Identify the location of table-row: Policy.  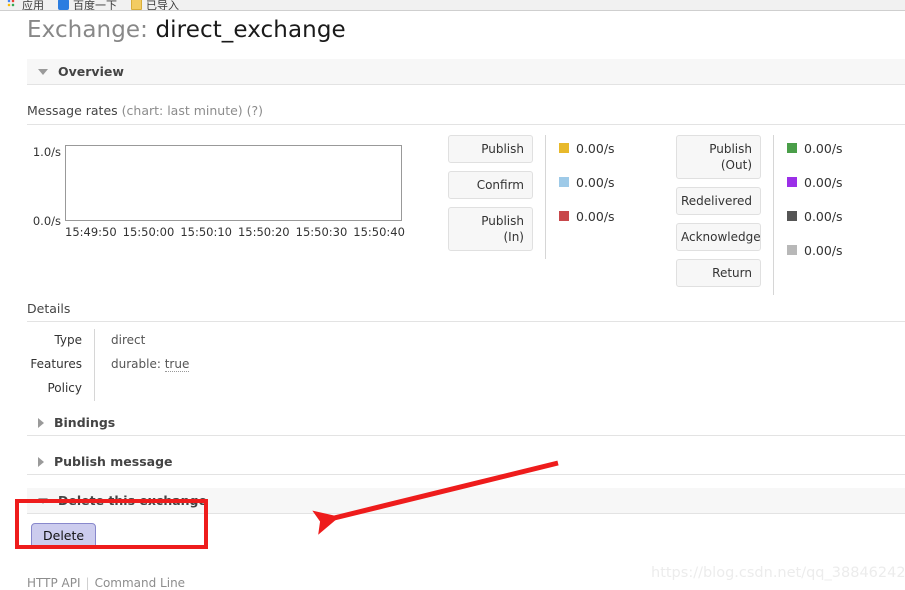
(466, 389).